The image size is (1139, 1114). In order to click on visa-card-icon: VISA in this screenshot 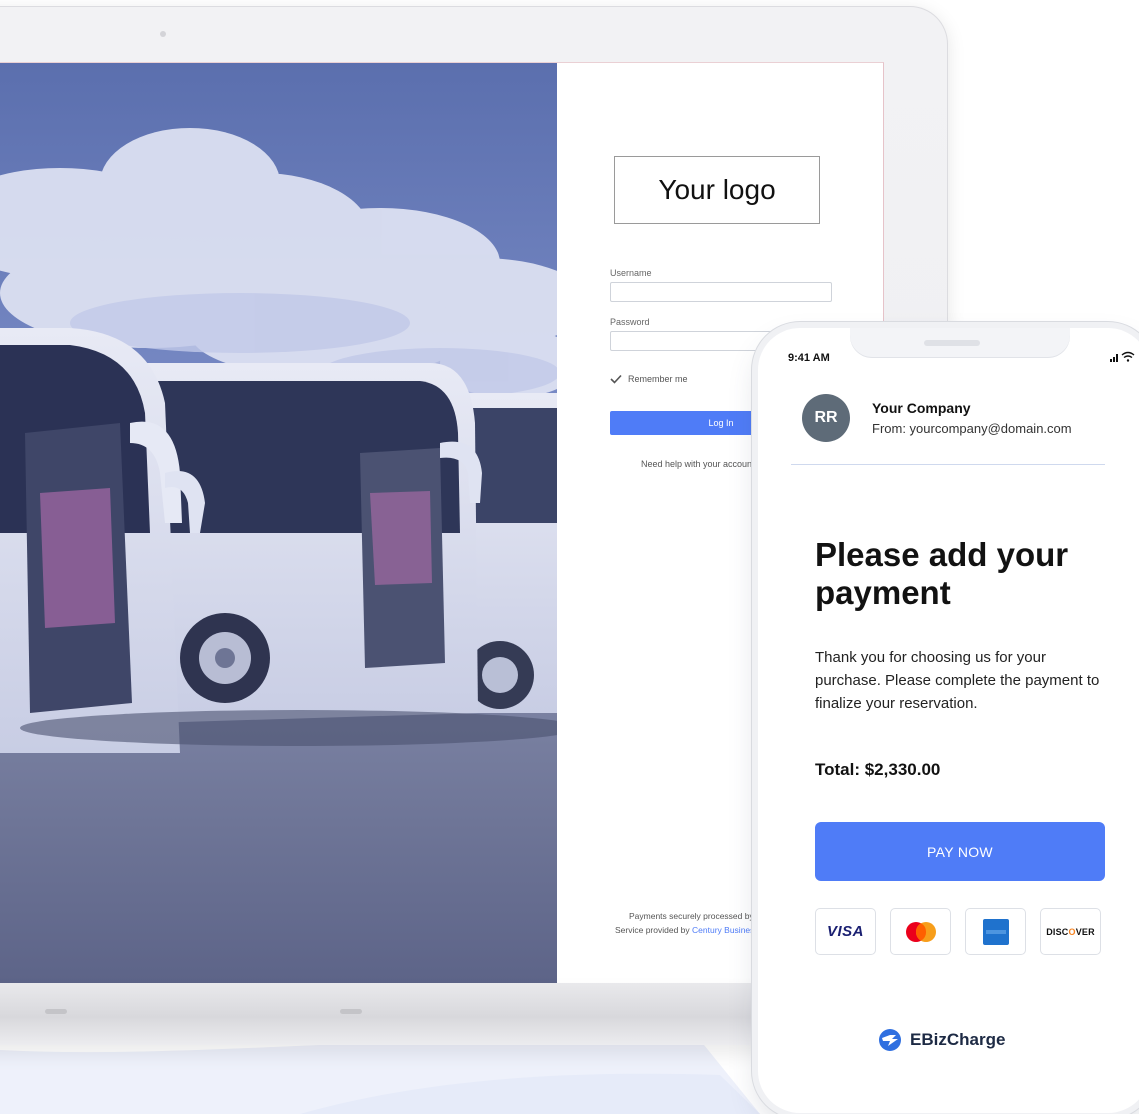, I will do `click(845, 931)`.